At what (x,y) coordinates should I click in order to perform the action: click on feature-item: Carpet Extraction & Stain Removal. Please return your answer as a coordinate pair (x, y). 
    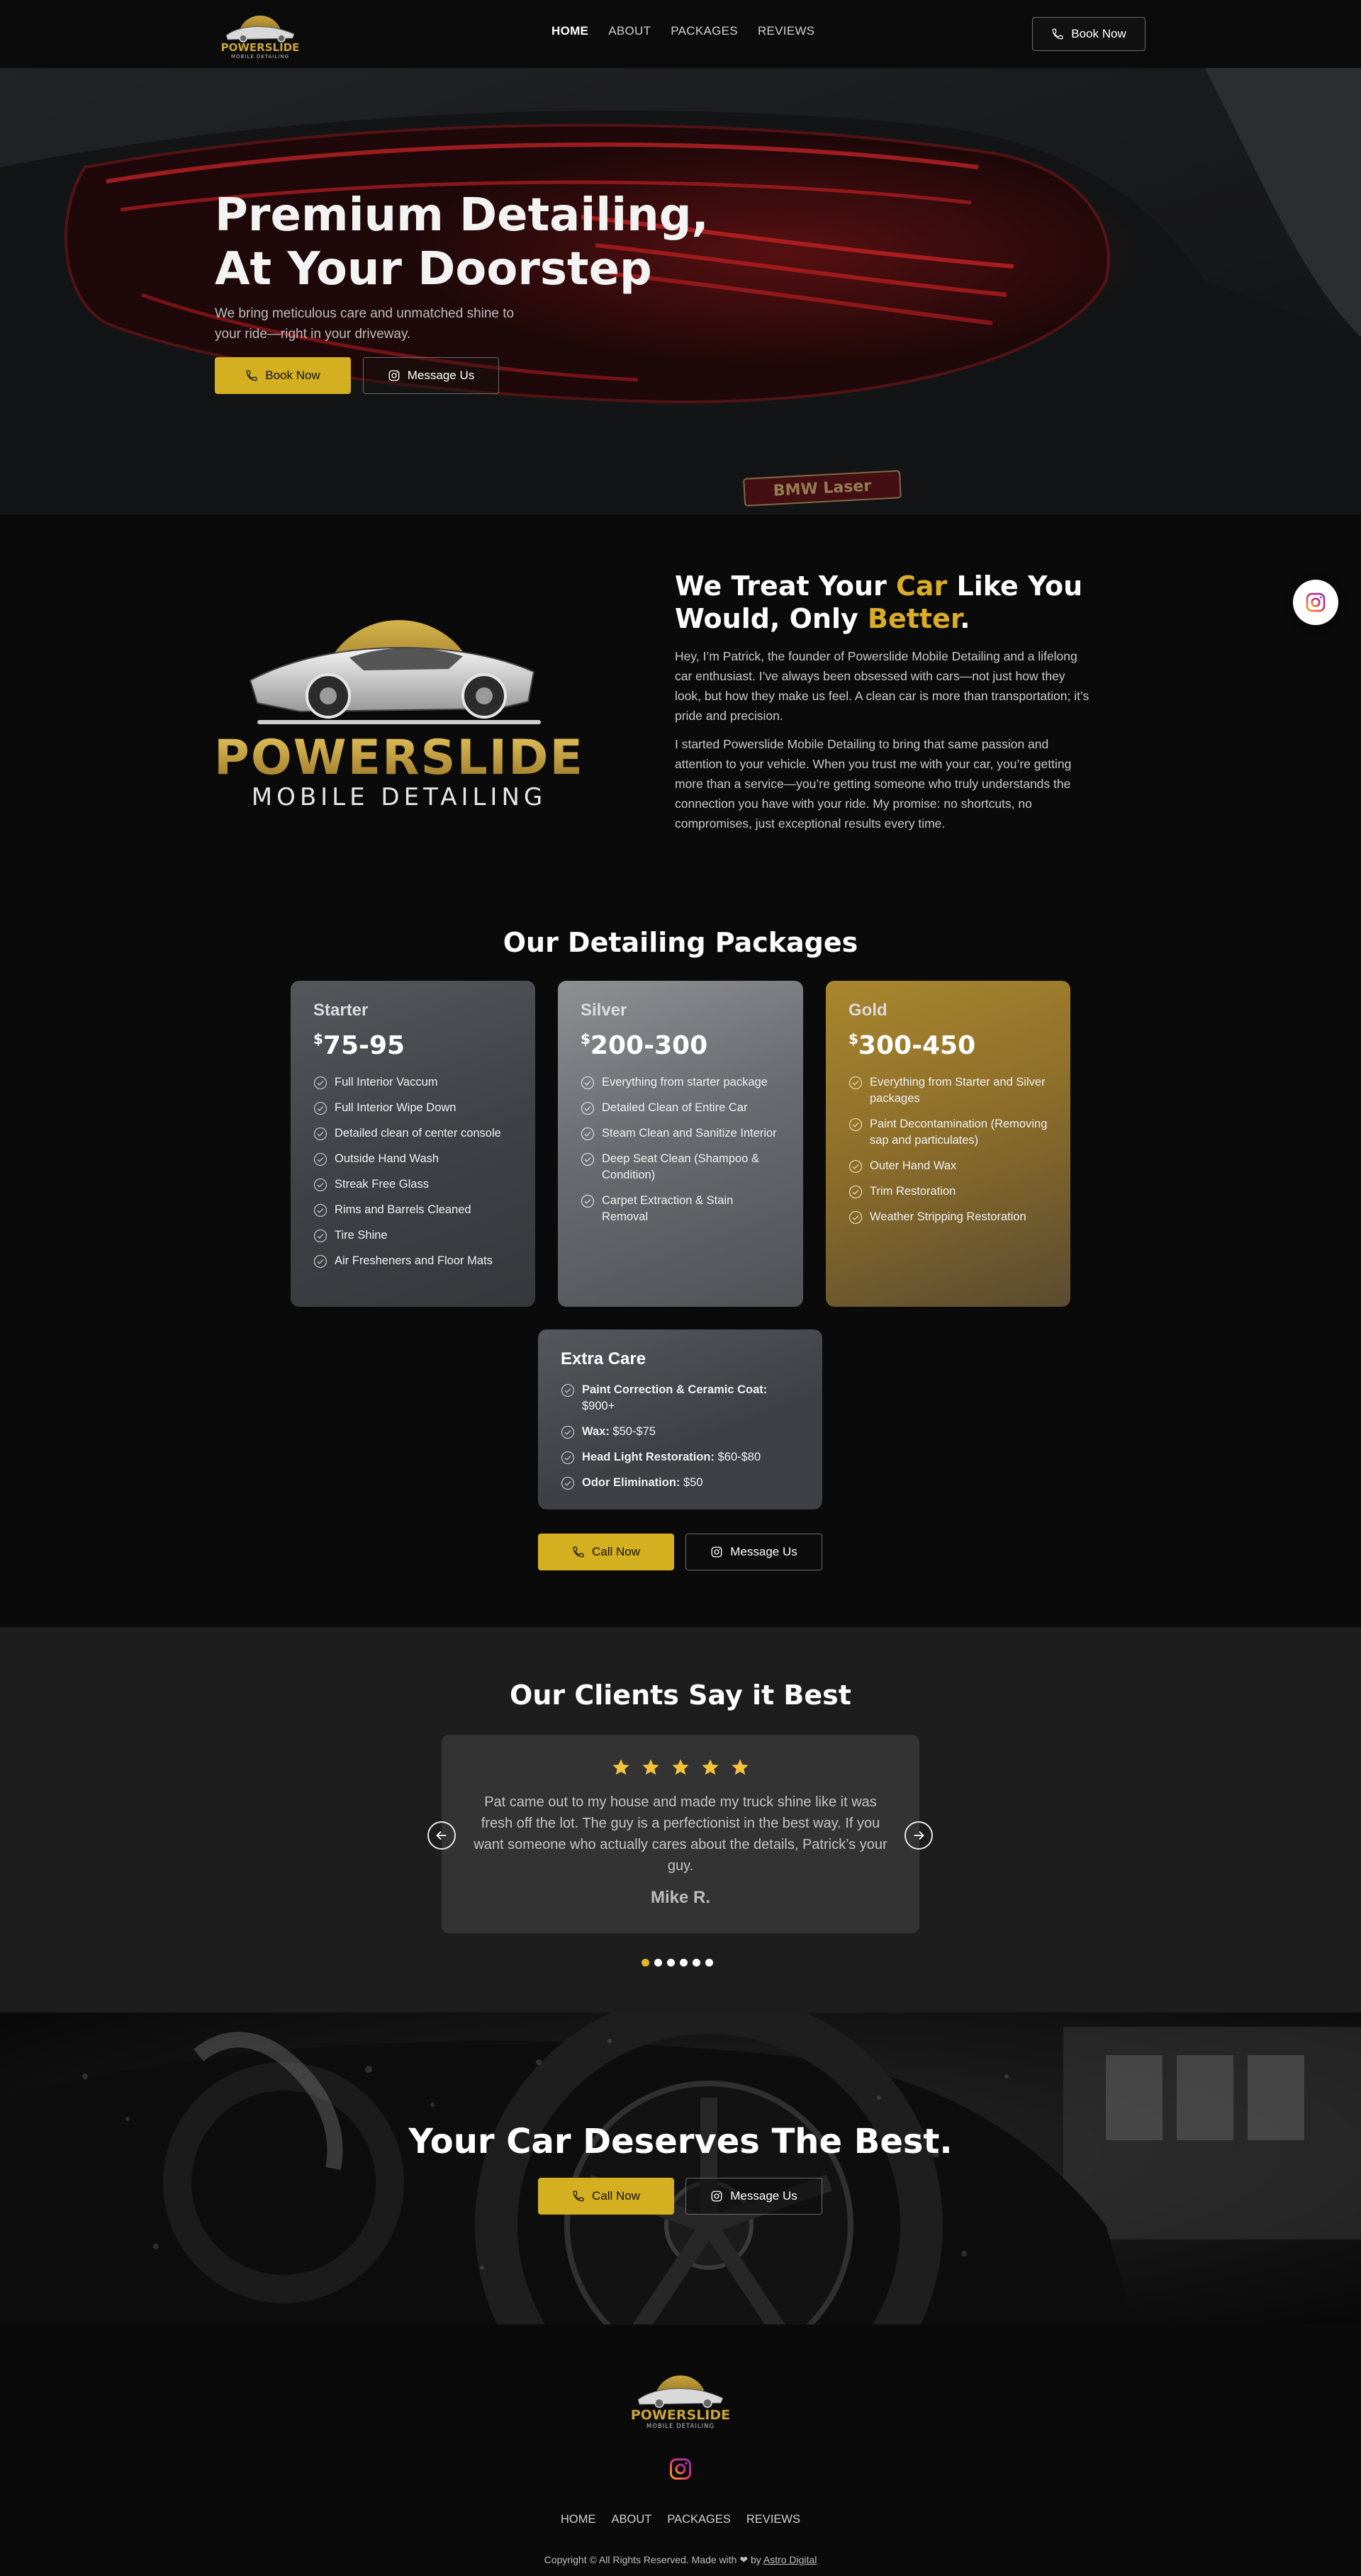
    Looking at the image, I should click on (681, 1209).